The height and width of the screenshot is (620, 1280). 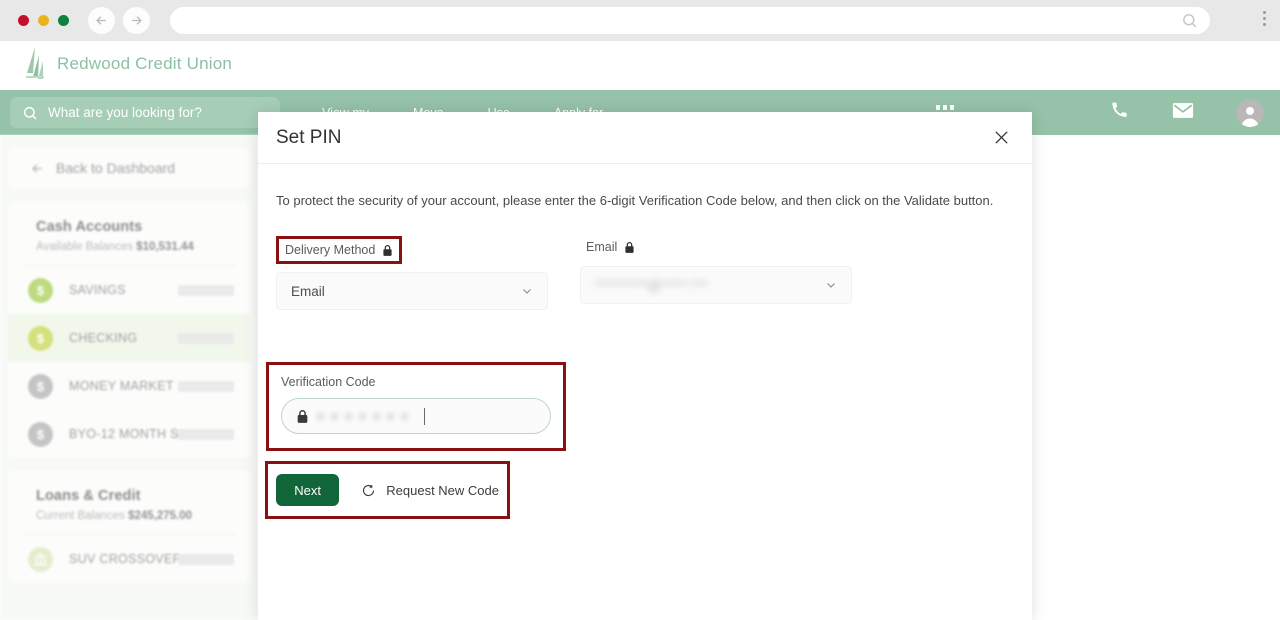 What do you see at coordinates (640, 65) in the screenshot?
I see `site-header: Redwood Credit Union` at bounding box center [640, 65].